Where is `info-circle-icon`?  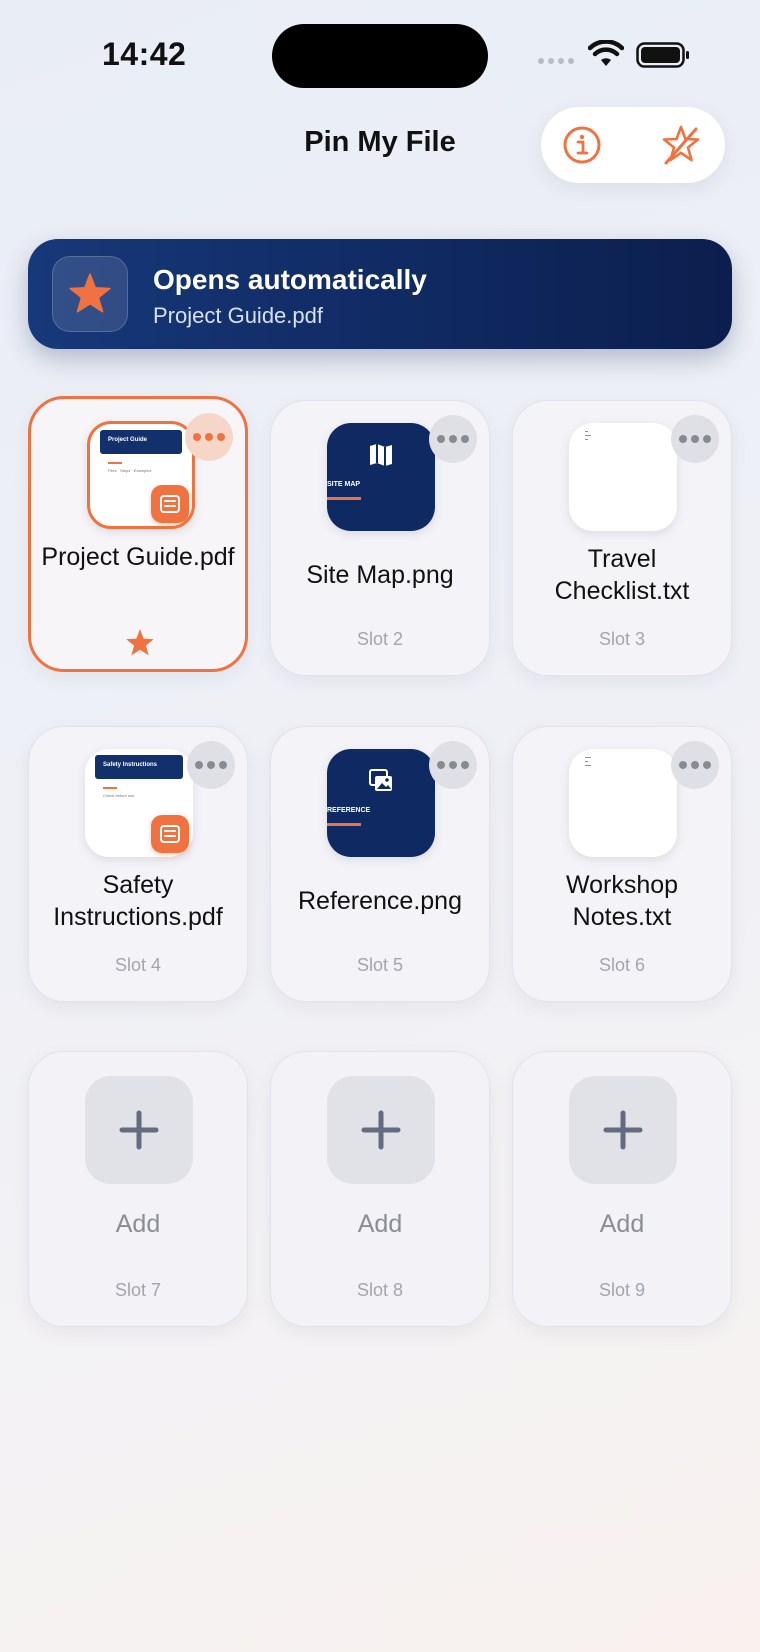
info-circle-icon is located at coordinates (582, 145).